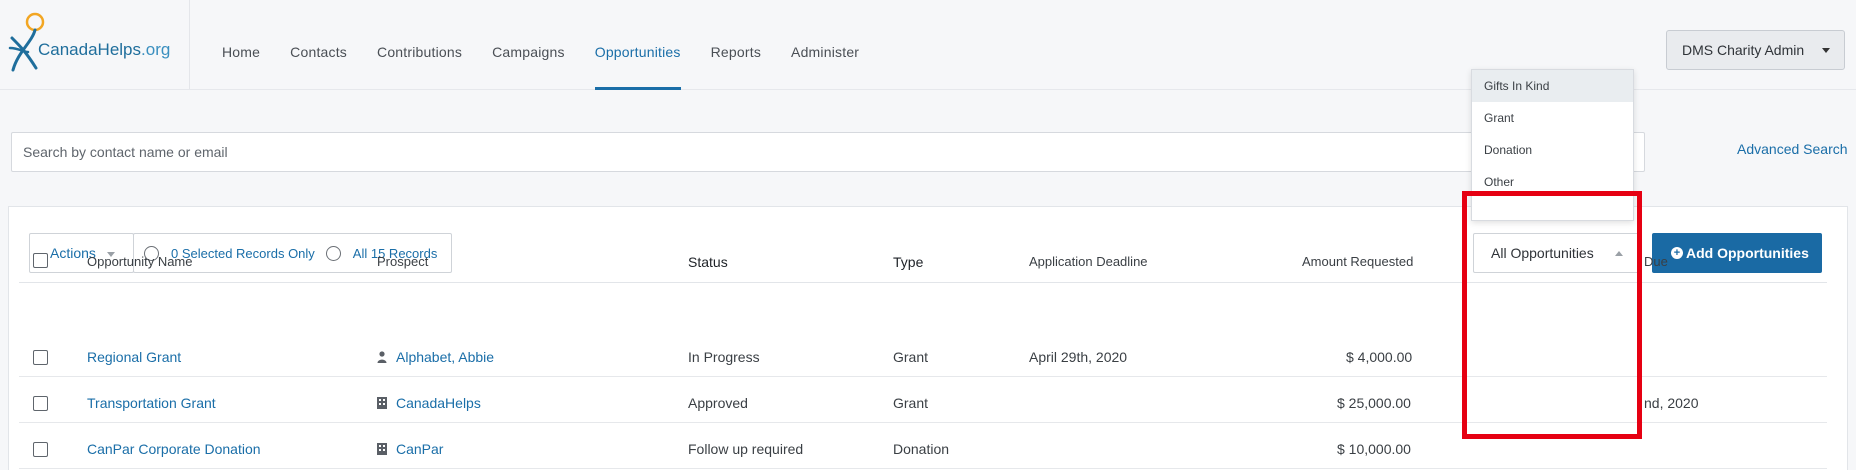 The height and width of the screenshot is (470, 1856). I want to click on nav-item-contacts: Contacts, so click(318, 45).